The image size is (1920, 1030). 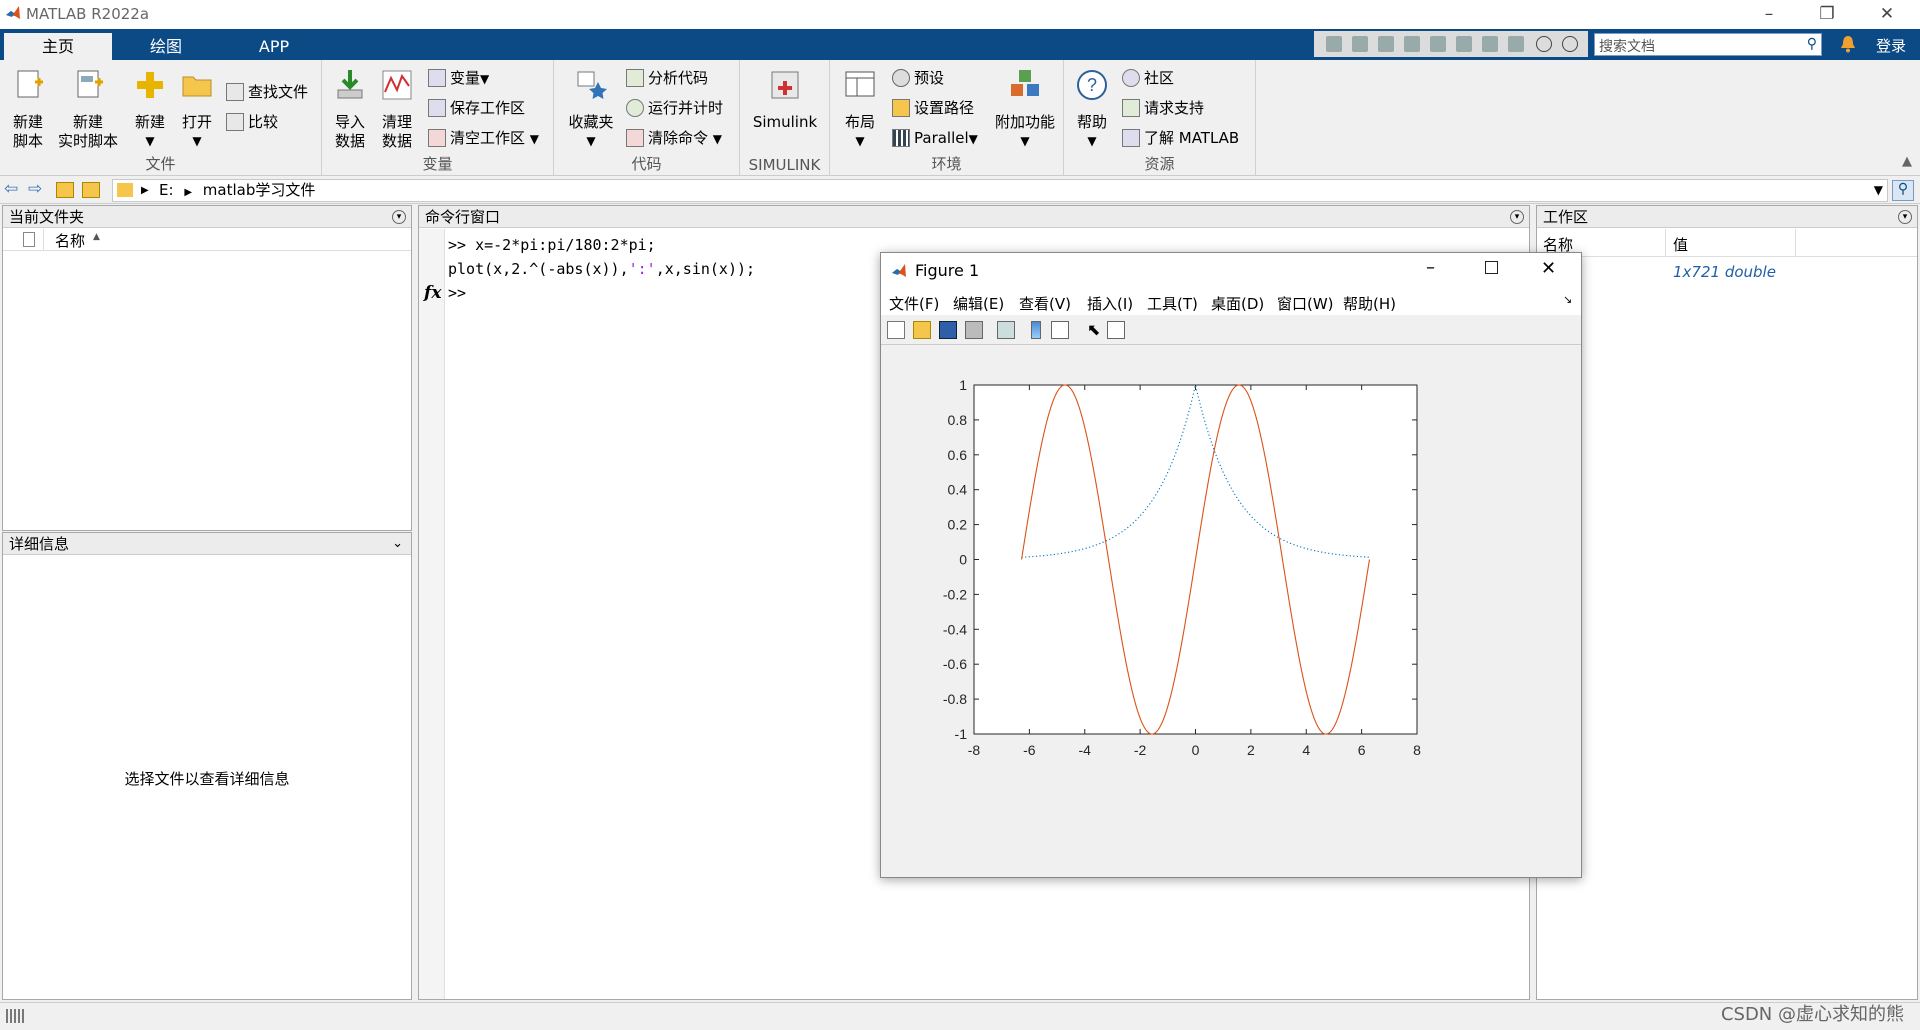 What do you see at coordinates (274, 46) in the screenshot?
I see `tab-apps: APP` at bounding box center [274, 46].